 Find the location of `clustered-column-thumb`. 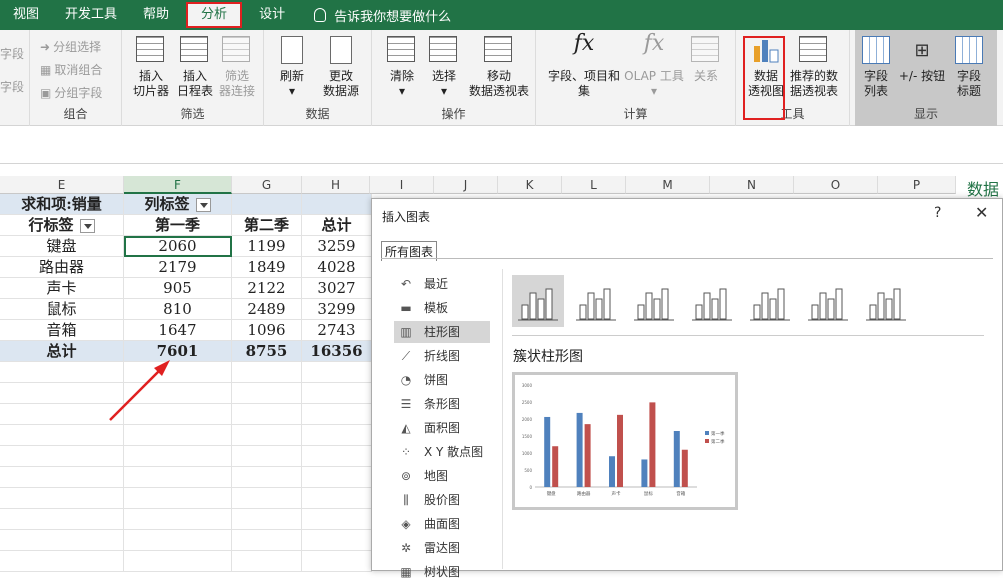

clustered-column-thumb is located at coordinates (538, 301).